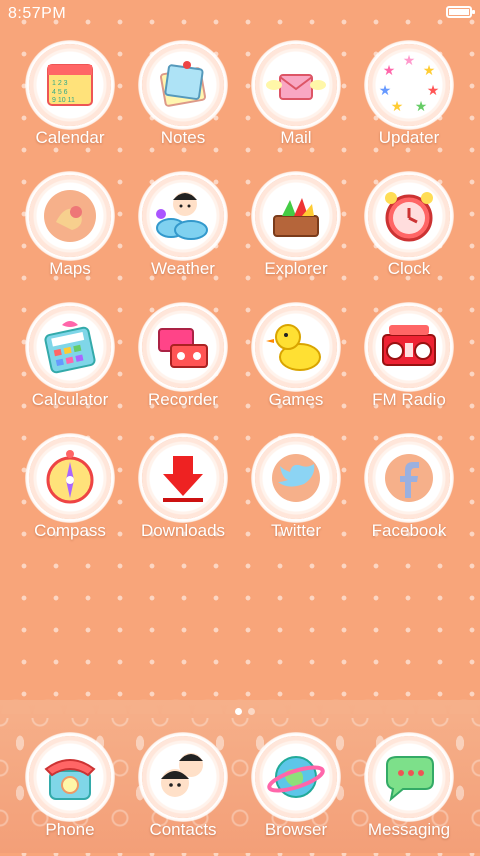 This screenshot has height=856, width=480. What do you see at coordinates (70, 478) in the screenshot?
I see `compass-icon` at bounding box center [70, 478].